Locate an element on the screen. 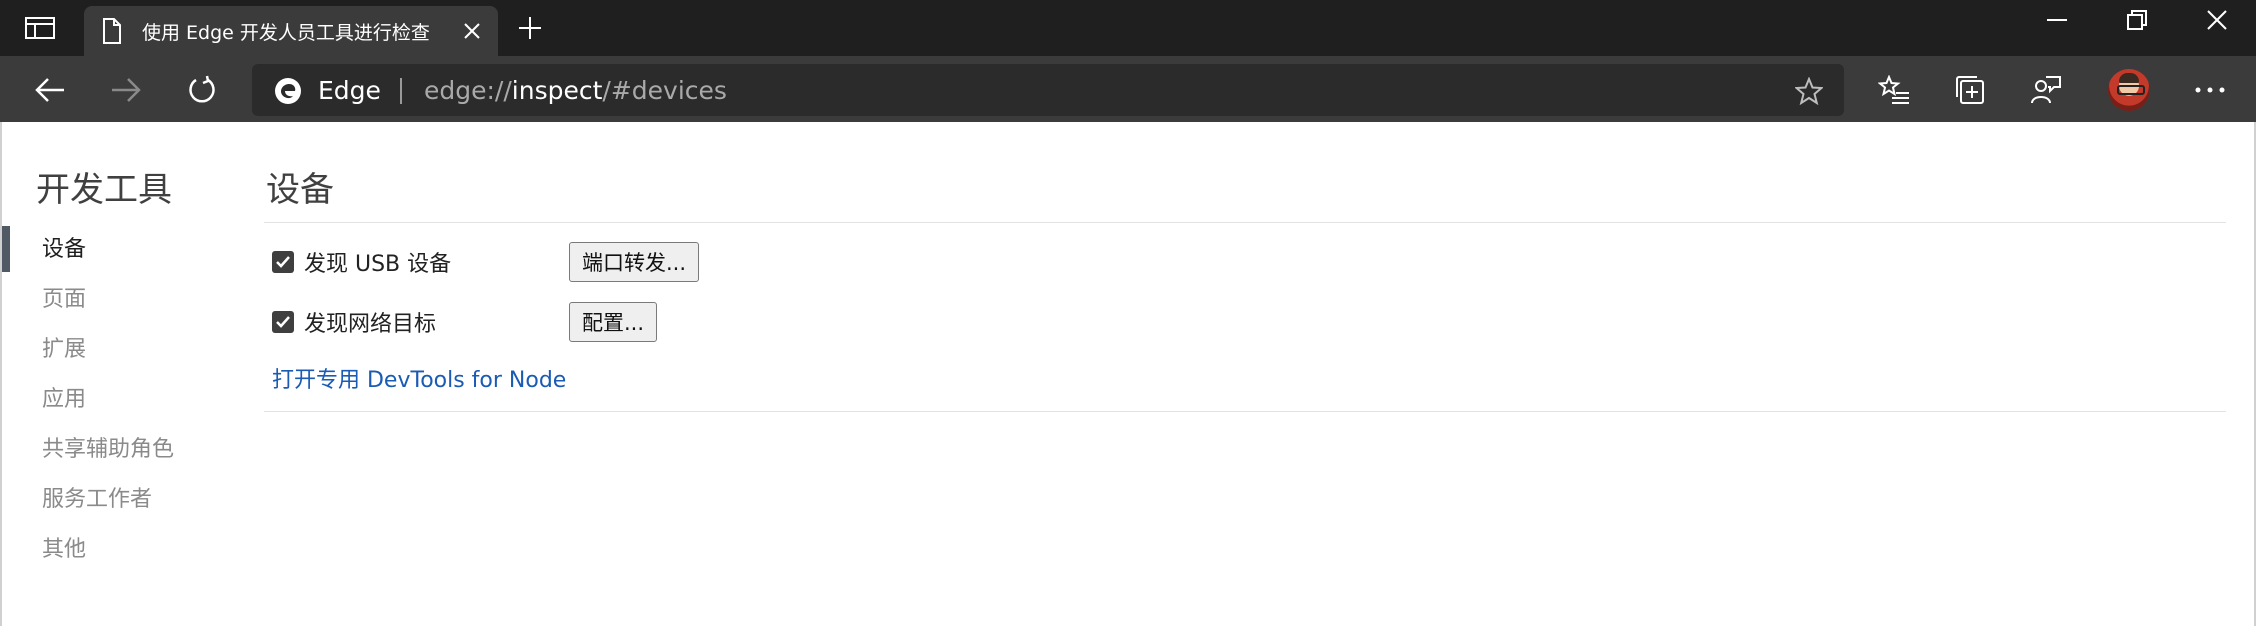 Image resolution: width=2256 pixels, height=626 pixels. toolbar: Edge edge://inspect/#devices is located at coordinates (1128, 89).